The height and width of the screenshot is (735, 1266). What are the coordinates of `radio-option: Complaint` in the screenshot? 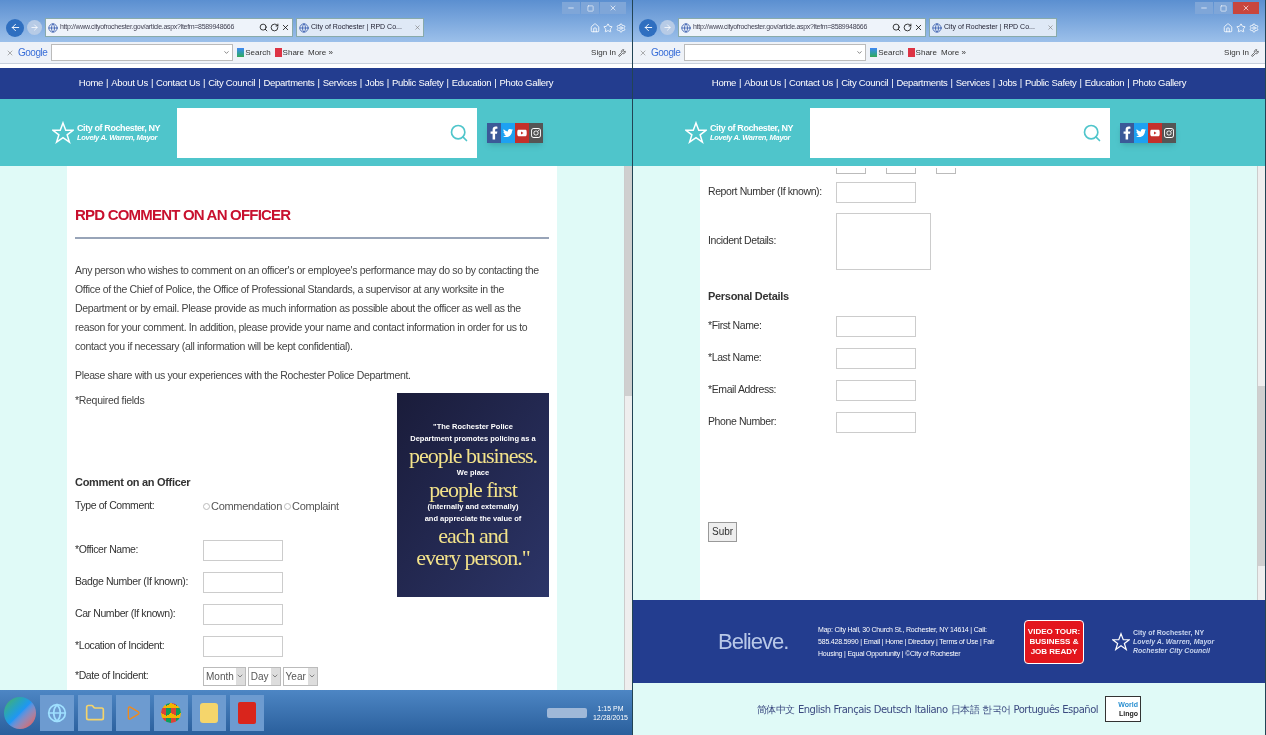 It's located at (311, 506).